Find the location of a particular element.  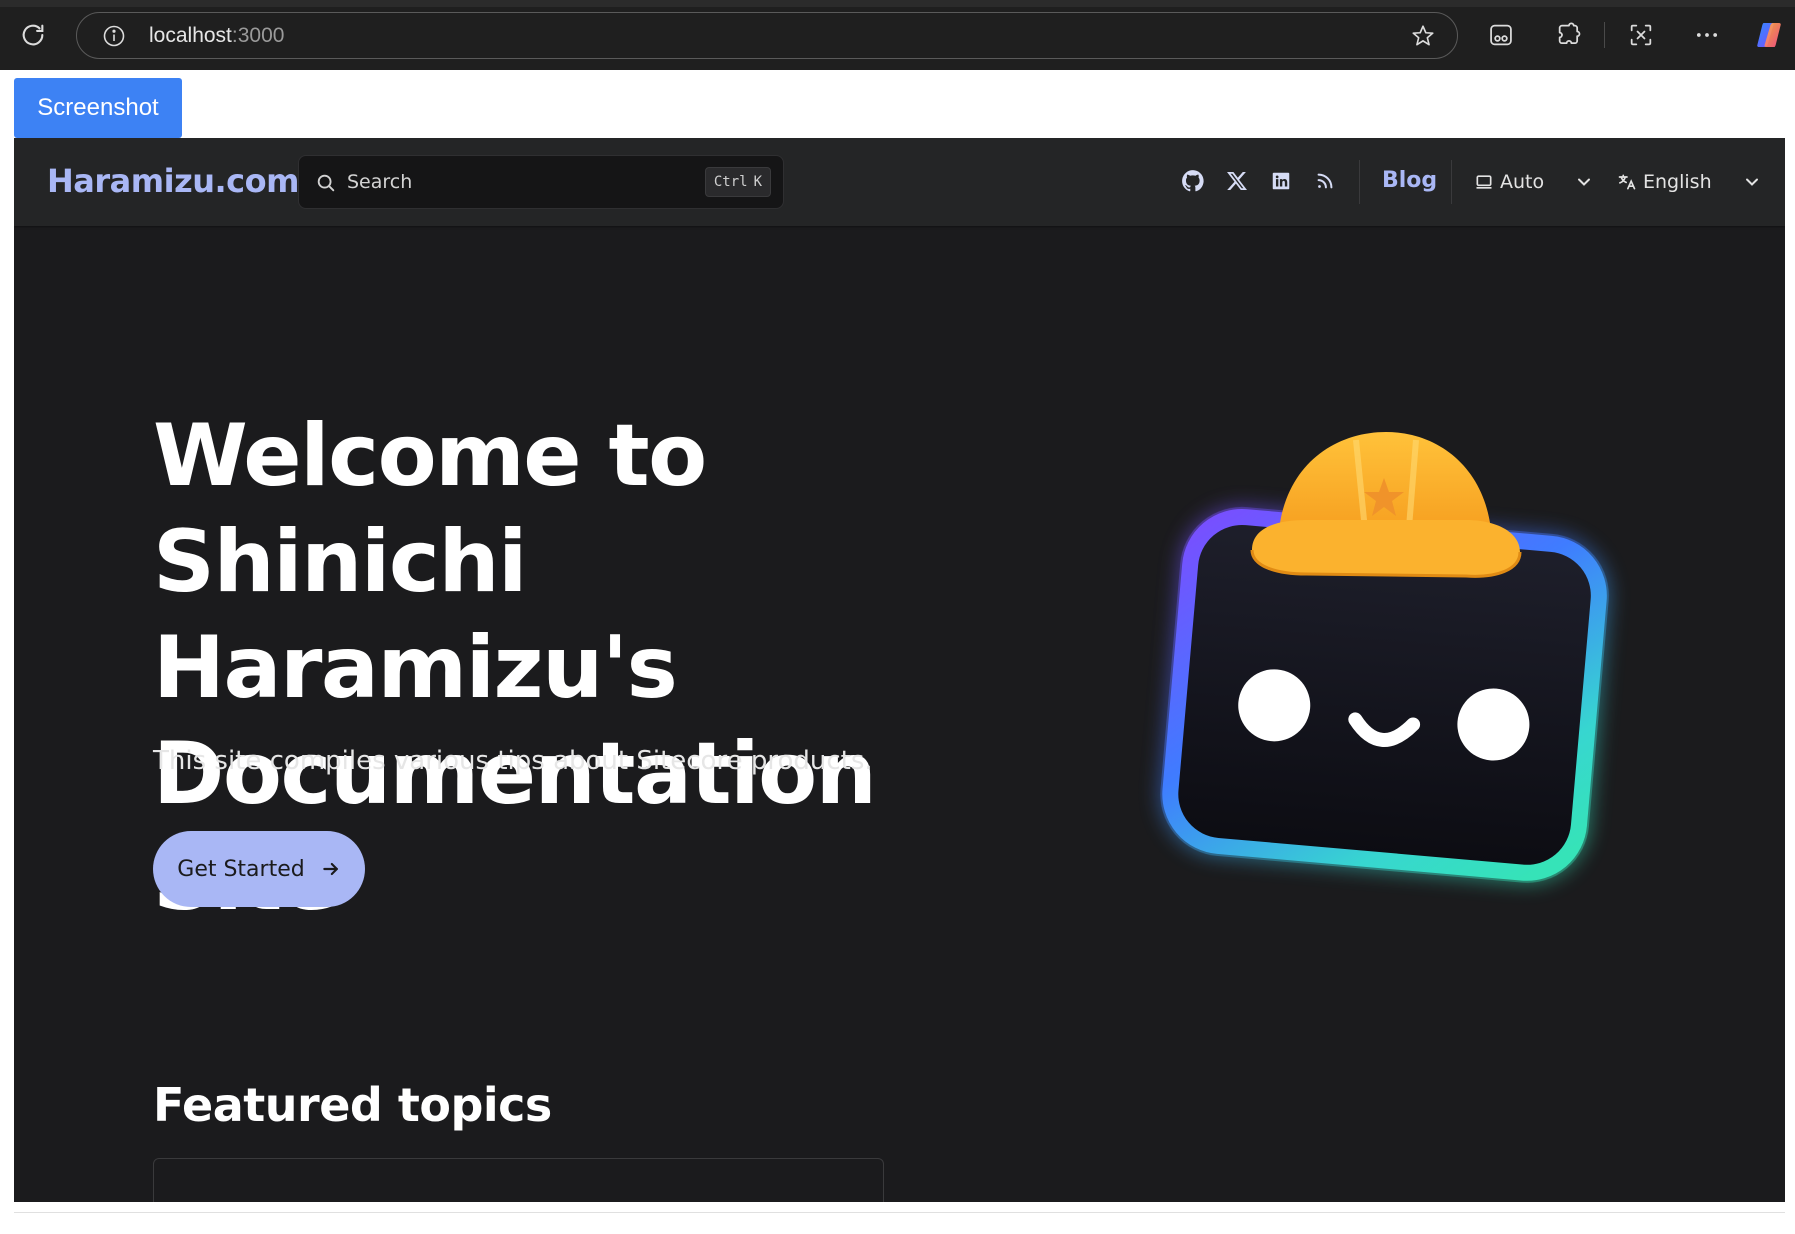

copilot-icon is located at coordinates (1769, 35).